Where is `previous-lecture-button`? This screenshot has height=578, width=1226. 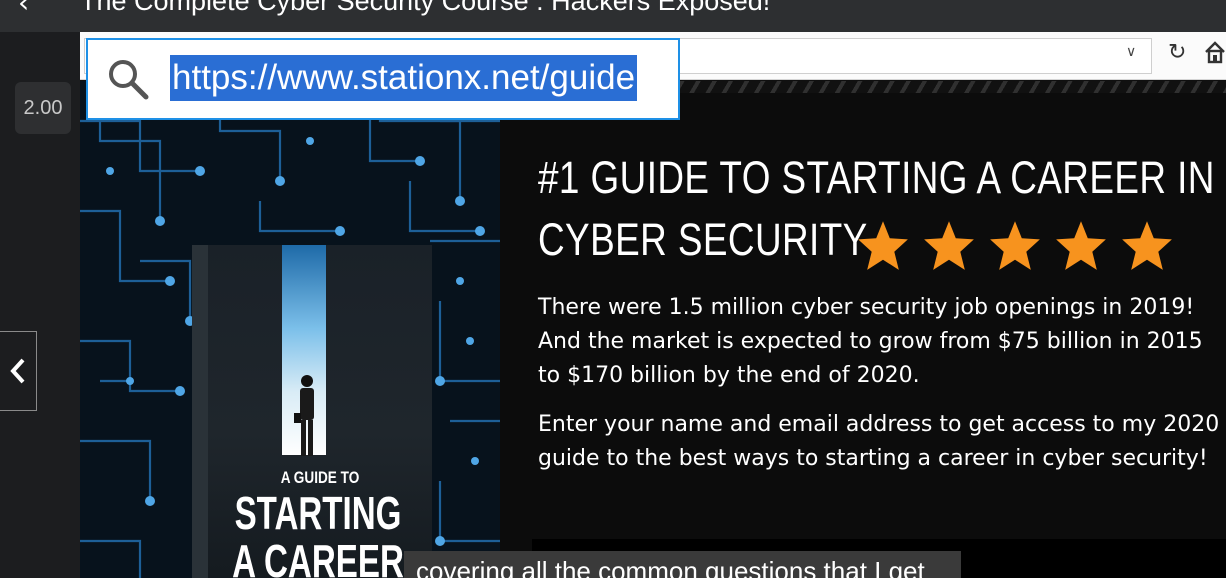 previous-lecture-button is located at coordinates (18, 371).